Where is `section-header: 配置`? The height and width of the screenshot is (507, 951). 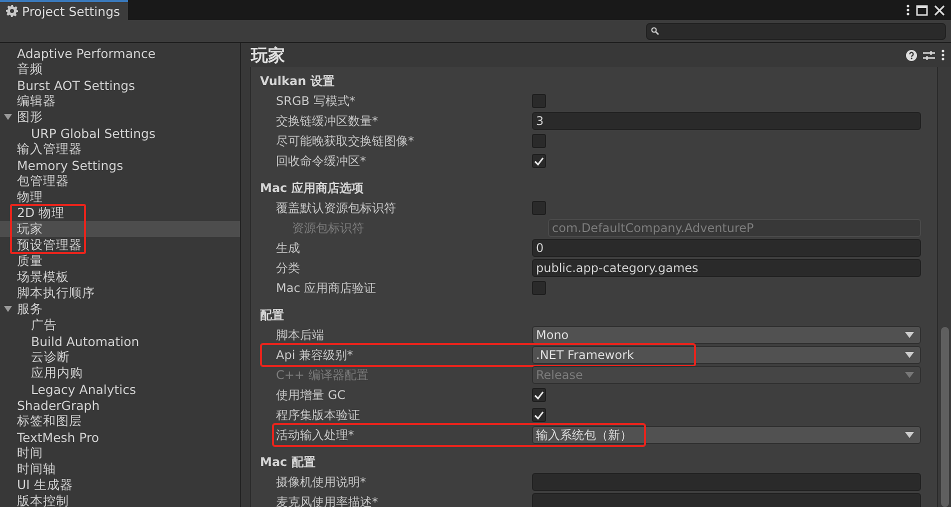 section-header: 配置 is located at coordinates (272, 315).